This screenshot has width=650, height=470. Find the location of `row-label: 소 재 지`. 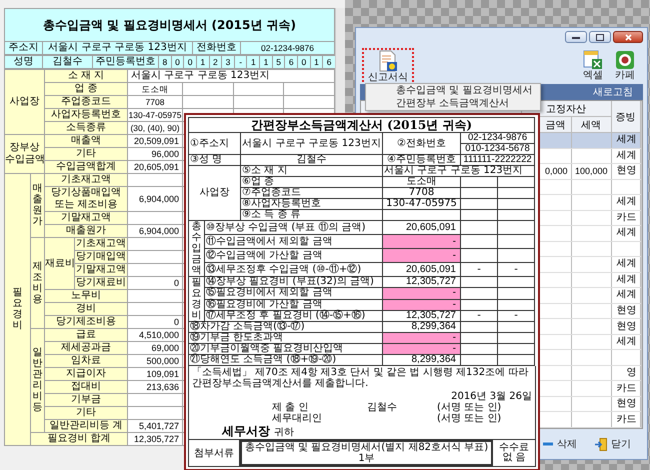

row-label: 소 재 지 is located at coordinates (86, 76).